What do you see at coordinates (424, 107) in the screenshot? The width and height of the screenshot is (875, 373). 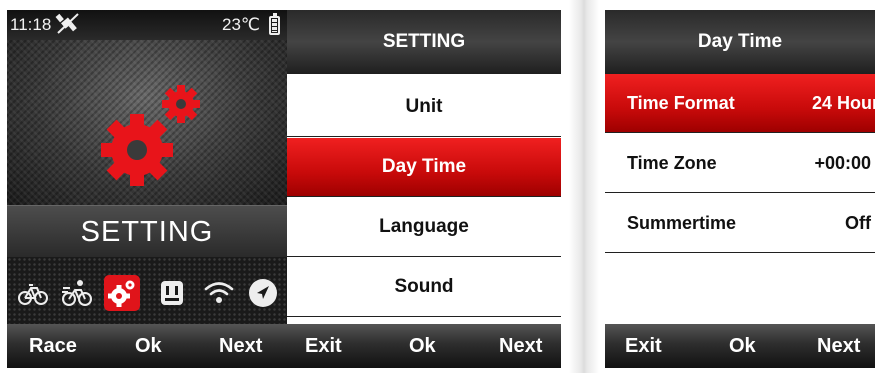 I see `menu-item-unit: Unit` at bounding box center [424, 107].